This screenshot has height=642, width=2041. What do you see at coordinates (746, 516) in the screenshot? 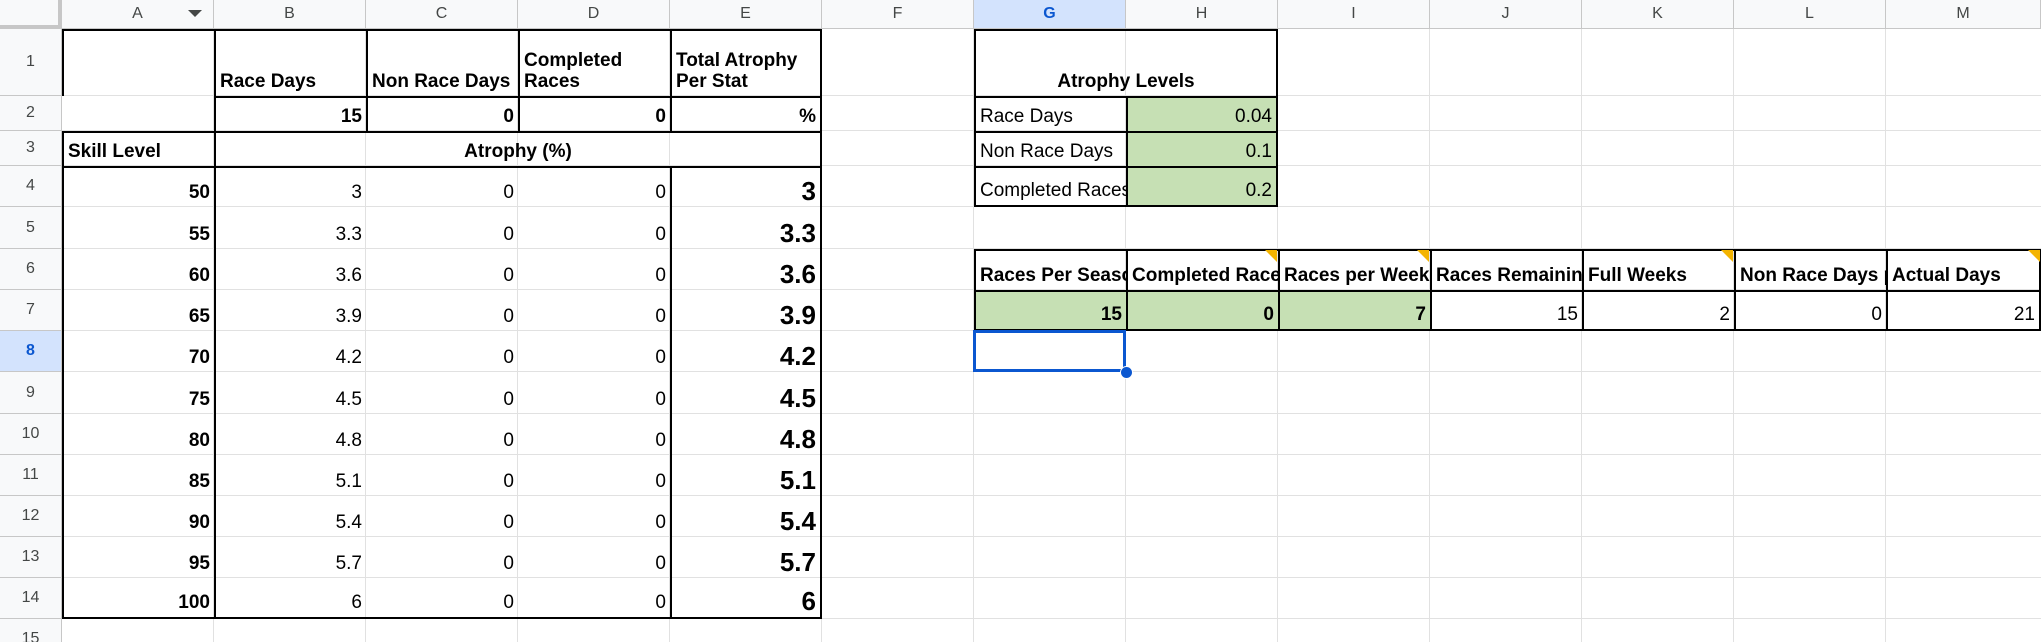
I see `total-atrophy-cell: 5.4` at bounding box center [746, 516].